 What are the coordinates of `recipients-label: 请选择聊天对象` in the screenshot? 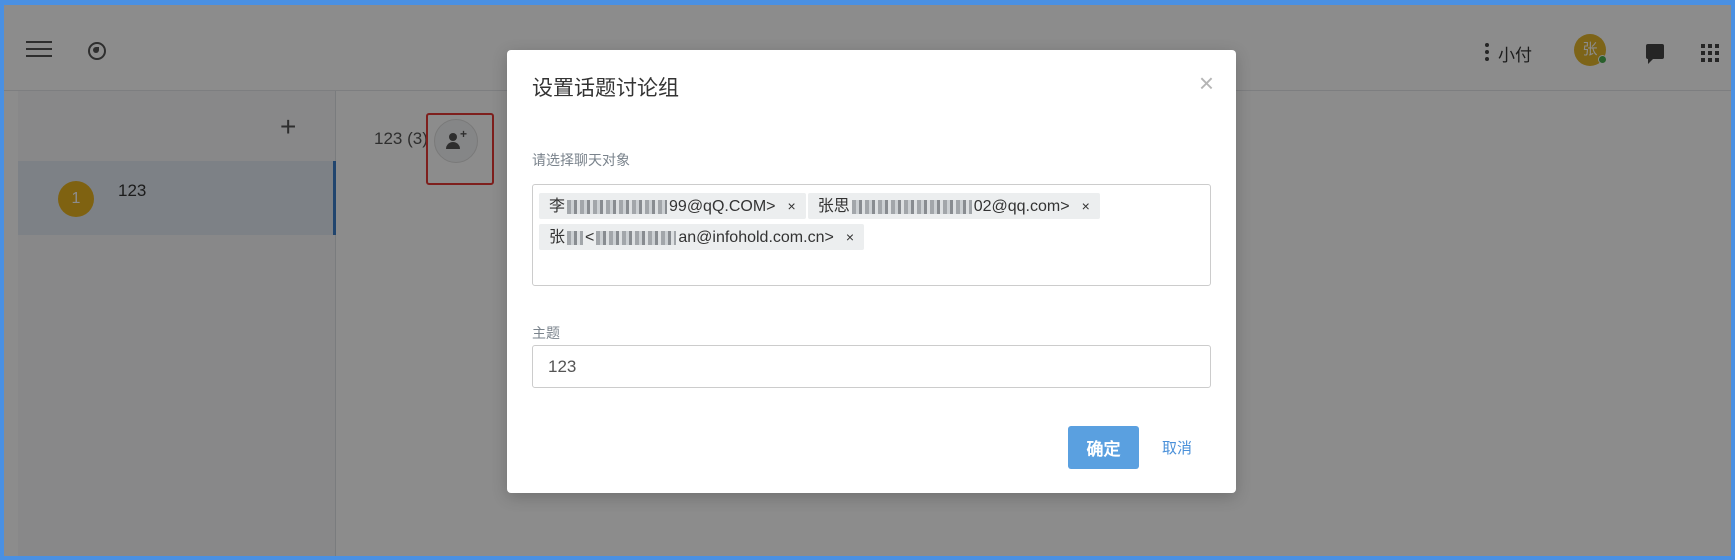 It's located at (581, 160).